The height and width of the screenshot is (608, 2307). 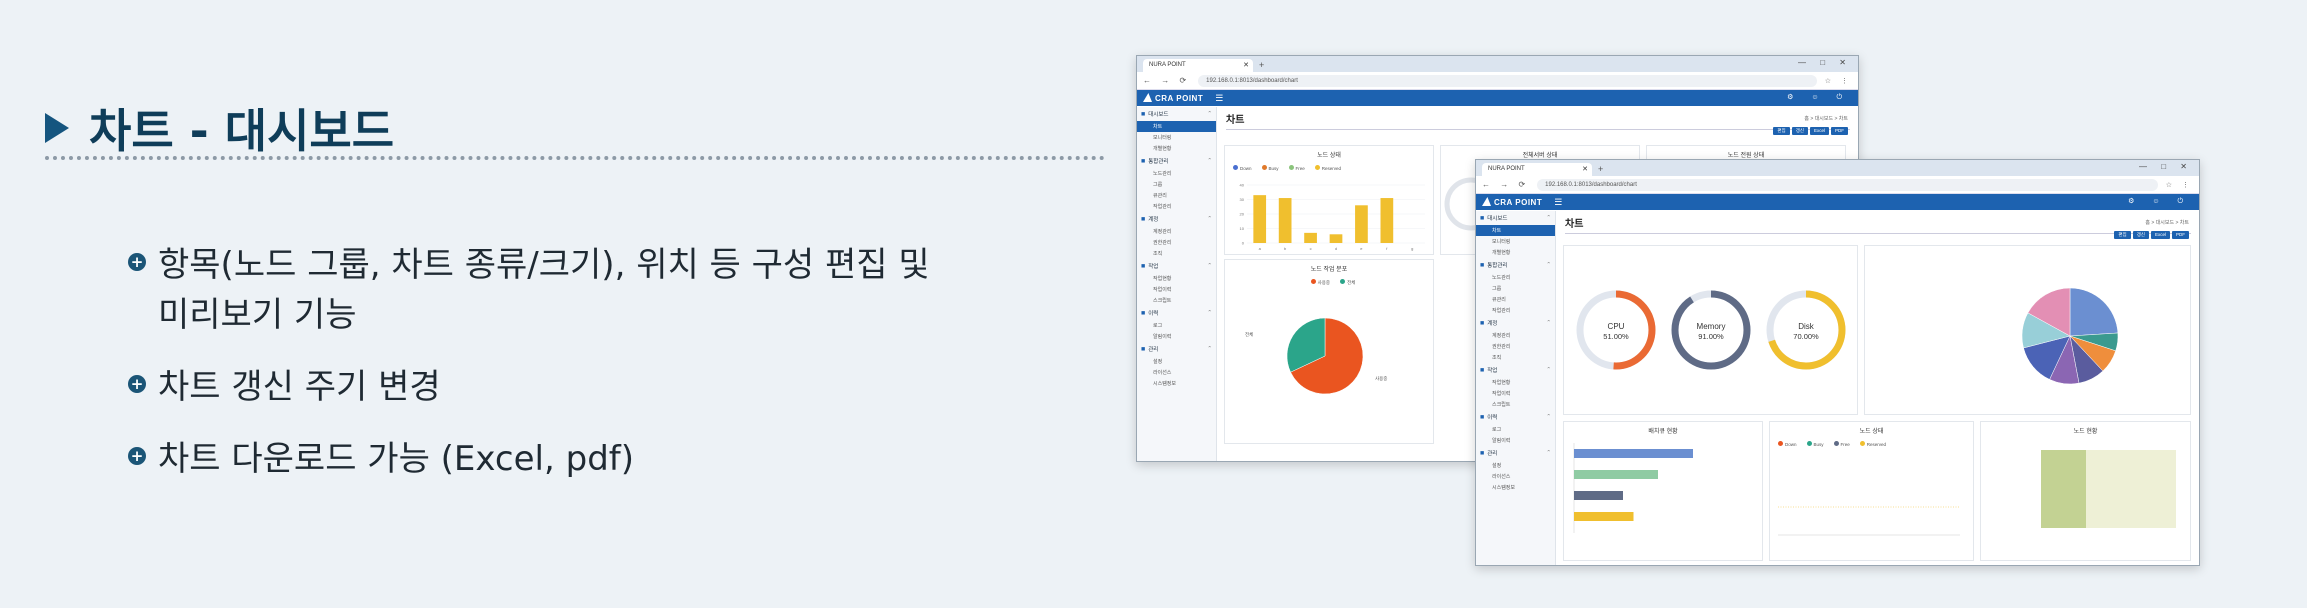 I want to click on panel-title: 노드 현황, so click(x=2085, y=432).